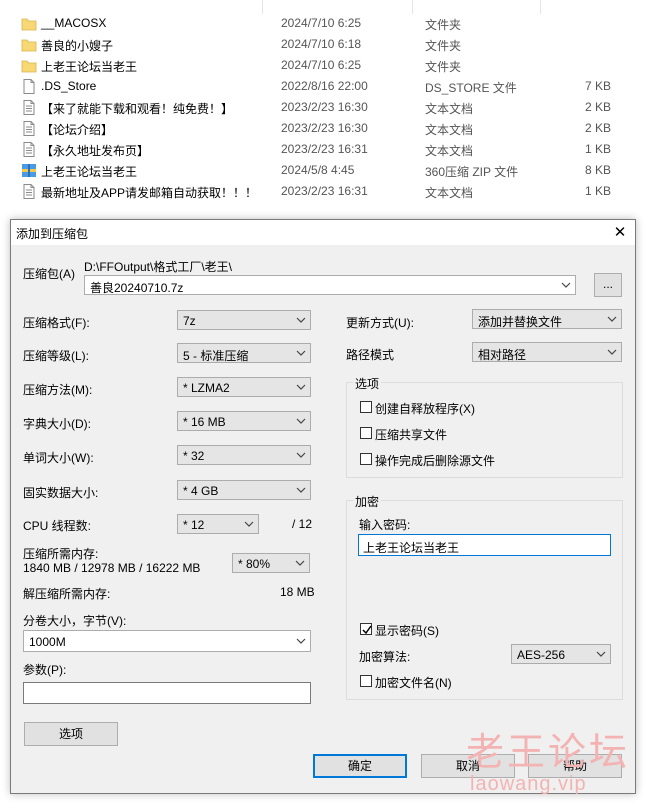 Image resolution: width=653 pixels, height=812 pixels. What do you see at coordinates (244, 421) in the screenshot?
I see `setting-combo: * 16 MB` at bounding box center [244, 421].